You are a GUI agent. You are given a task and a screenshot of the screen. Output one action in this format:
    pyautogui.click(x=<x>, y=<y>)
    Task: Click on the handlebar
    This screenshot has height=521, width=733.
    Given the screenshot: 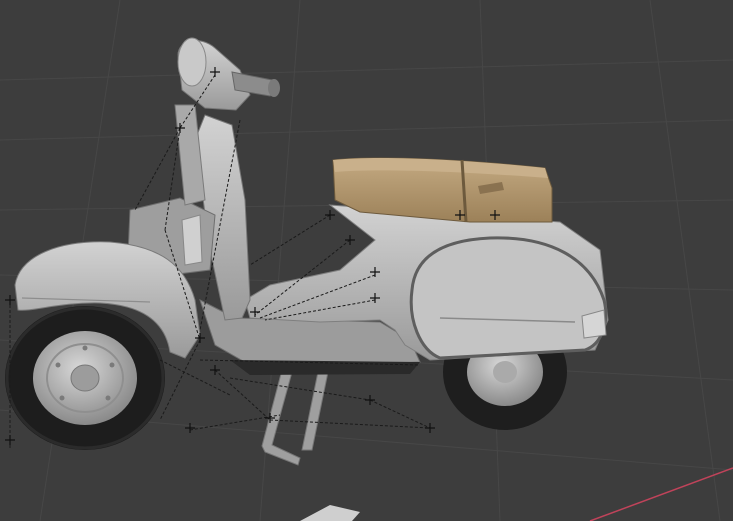 What is the action you would take?
    pyautogui.click(x=228, y=74)
    